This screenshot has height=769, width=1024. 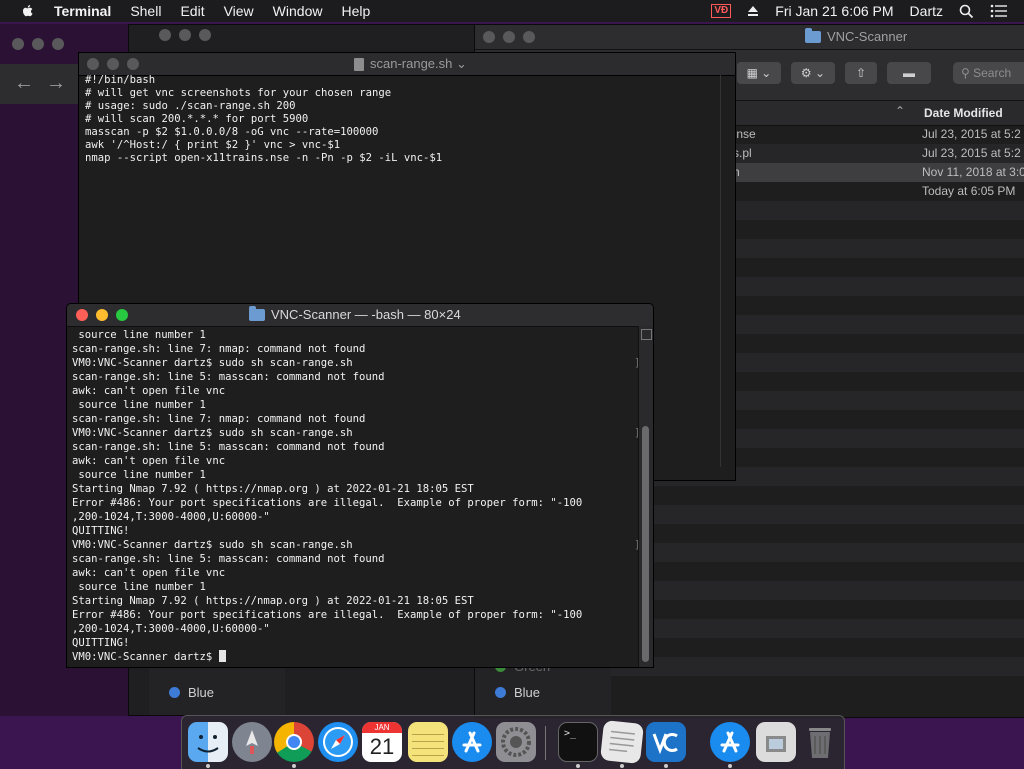 I want to click on terminal-line: ,200-1024,T:3000-4000,U:60000-", so click(x=171, y=629).